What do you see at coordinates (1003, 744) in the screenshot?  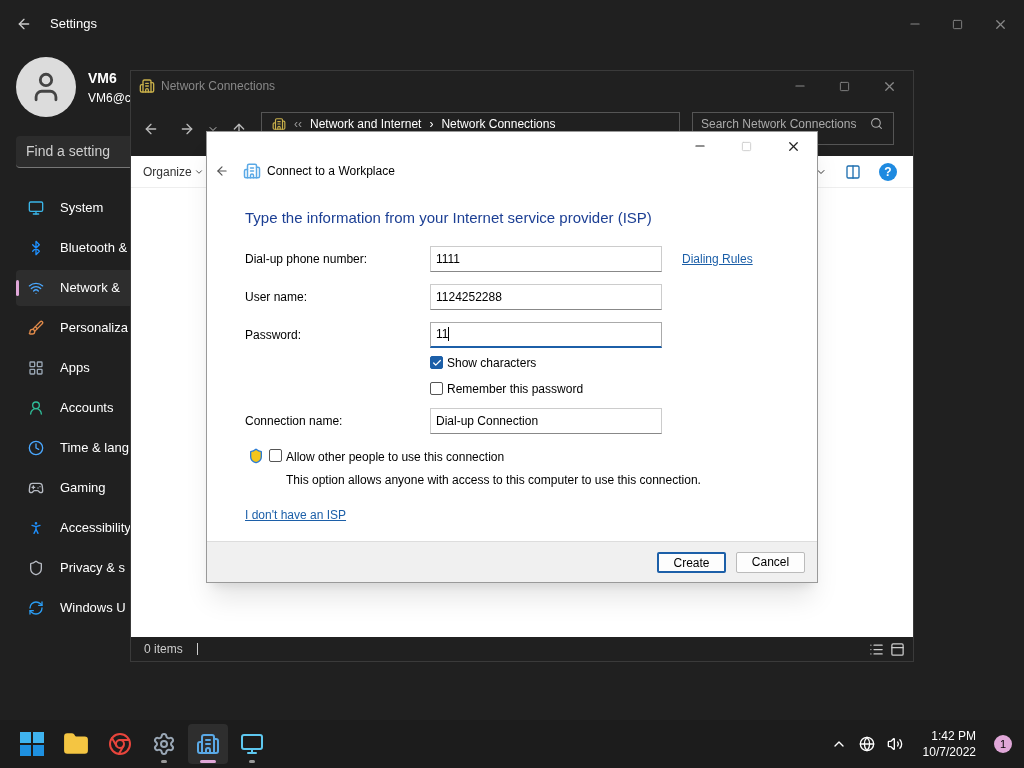 I see `notification-count: 1` at bounding box center [1003, 744].